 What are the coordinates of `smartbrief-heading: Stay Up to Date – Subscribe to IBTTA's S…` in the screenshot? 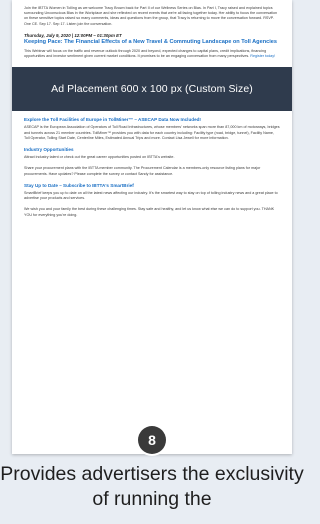 It's located at (152, 186).